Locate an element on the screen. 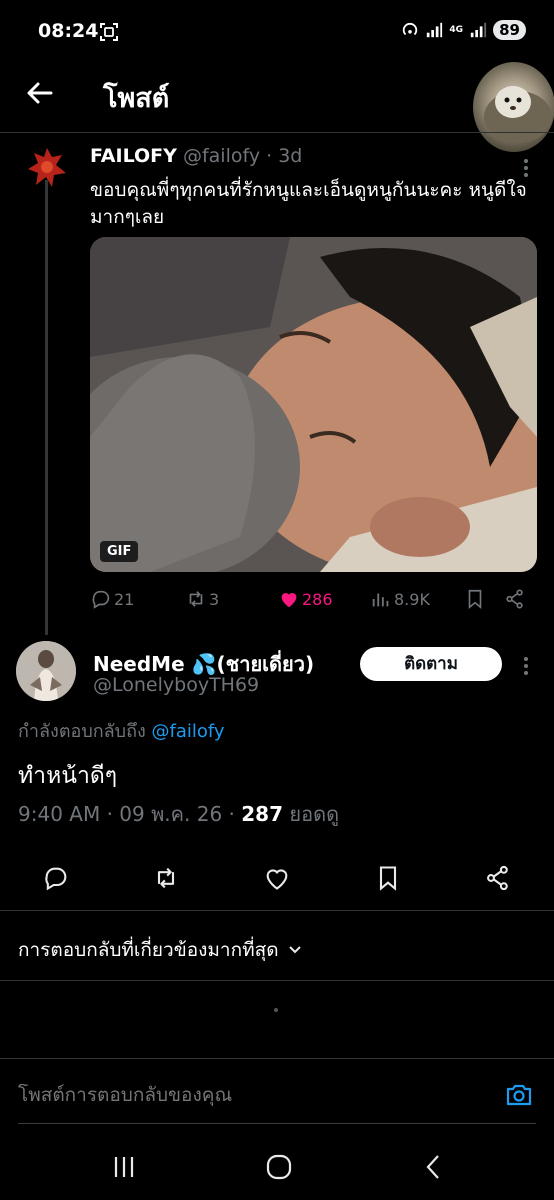  sort-divider is located at coordinates (277, 980).